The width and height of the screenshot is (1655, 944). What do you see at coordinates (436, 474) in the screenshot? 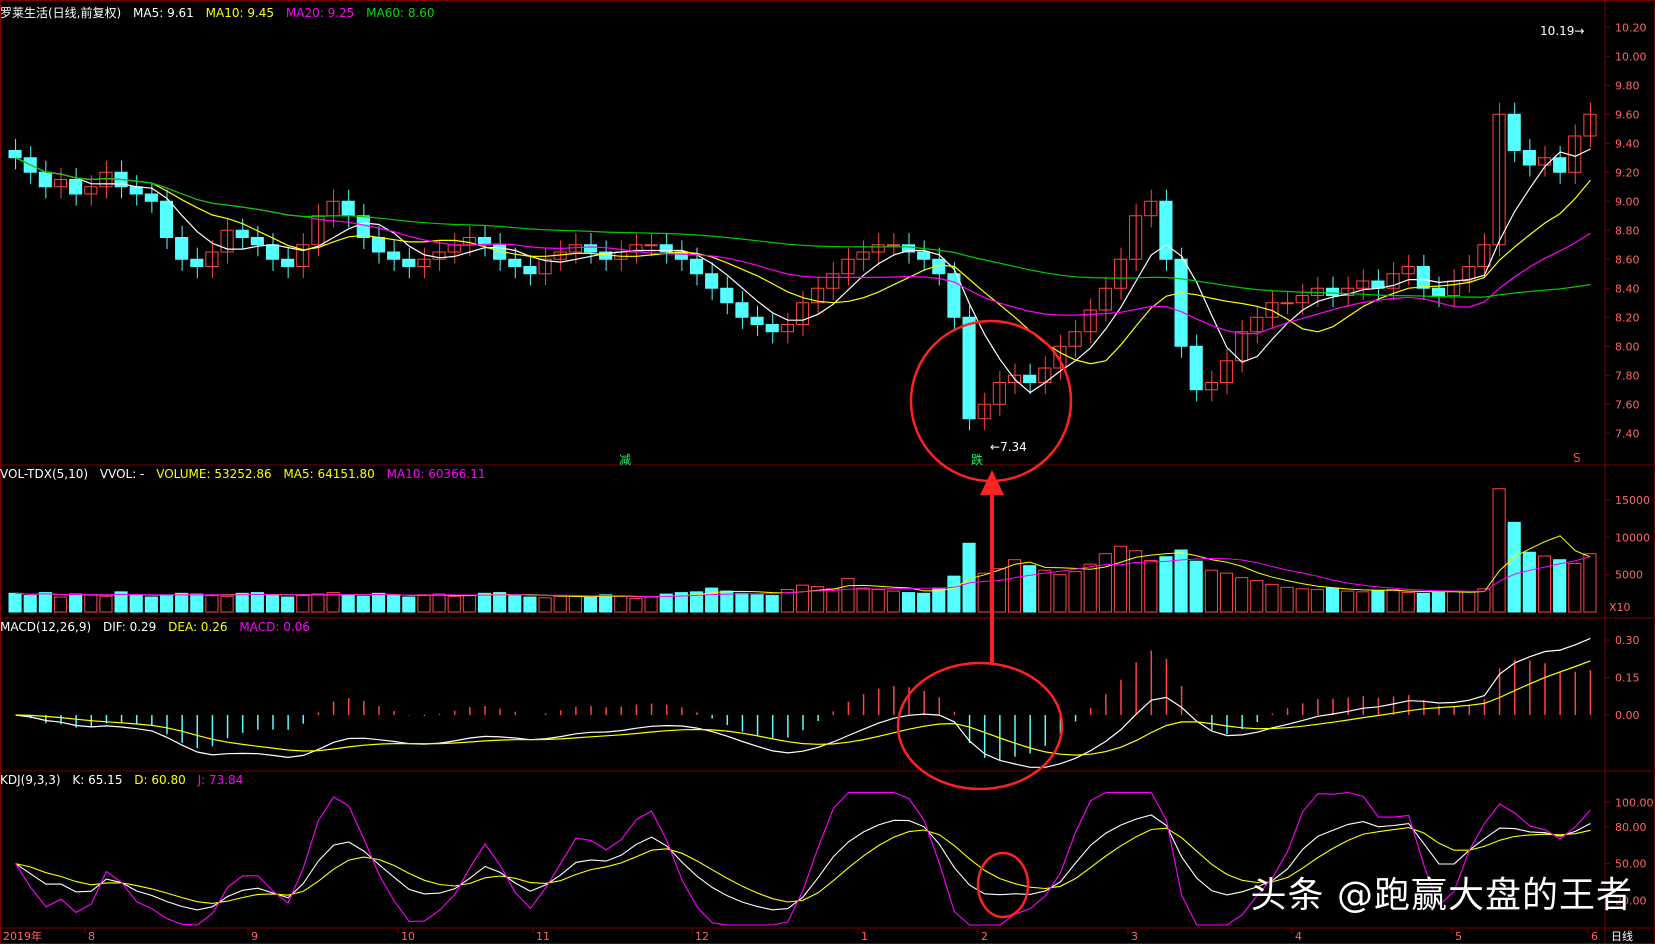
I see `vol-ma10-value: MA10: 60366.11` at bounding box center [436, 474].